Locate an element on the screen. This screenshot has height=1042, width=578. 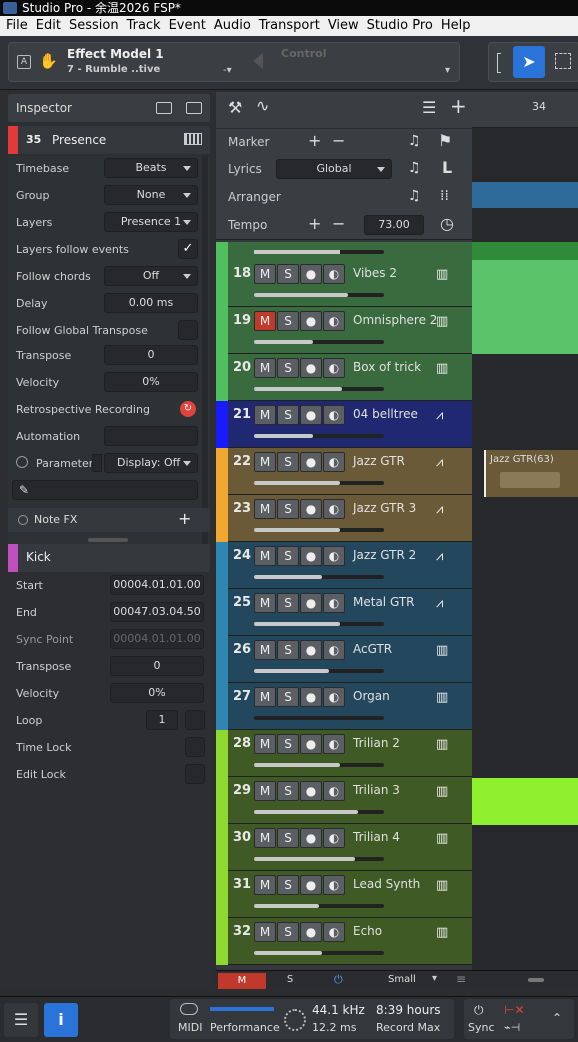
timebase-dropdown: Beats is located at coordinates (151, 168).